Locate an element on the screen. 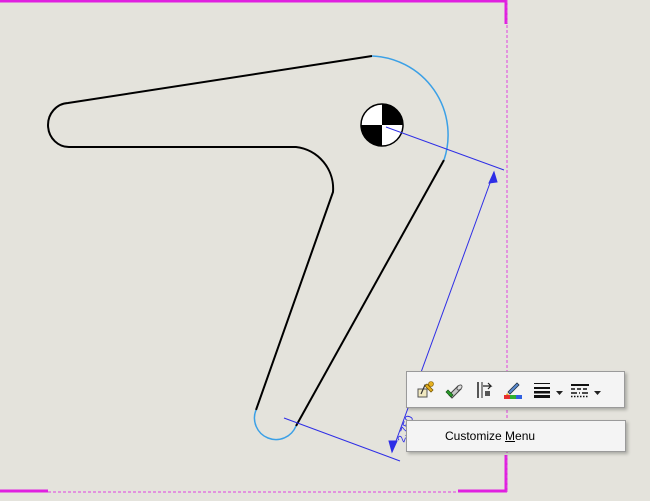 This screenshot has width=650, height=501. edit-sketch-icon is located at coordinates (426, 390).